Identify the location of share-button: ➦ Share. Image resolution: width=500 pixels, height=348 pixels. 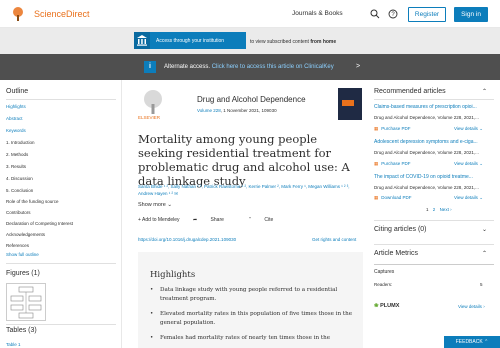
(214, 220).